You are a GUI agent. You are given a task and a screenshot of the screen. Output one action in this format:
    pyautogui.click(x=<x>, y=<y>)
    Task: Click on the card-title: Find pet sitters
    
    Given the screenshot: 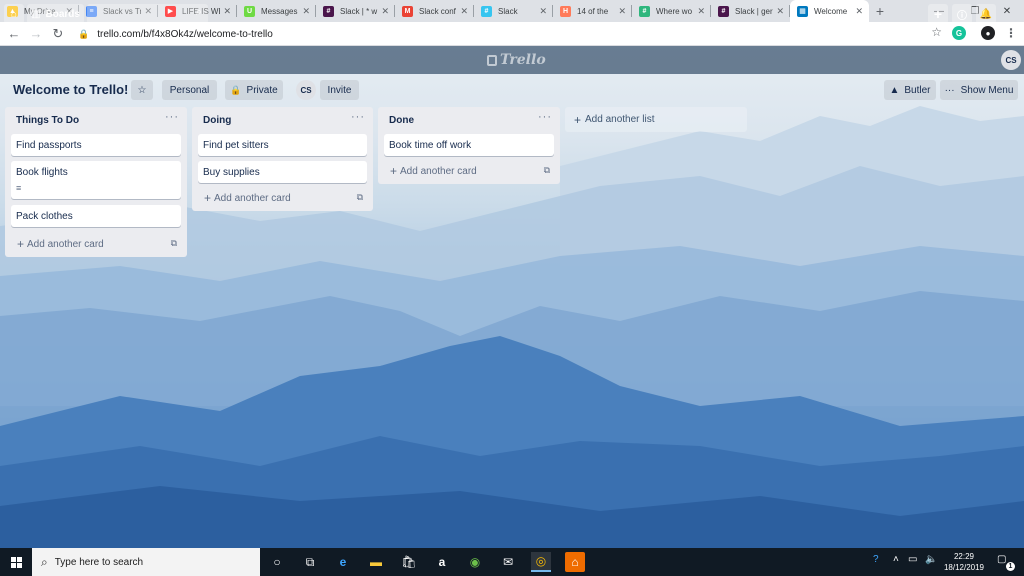 What is the action you would take?
    pyautogui.click(x=236, y=145)
    